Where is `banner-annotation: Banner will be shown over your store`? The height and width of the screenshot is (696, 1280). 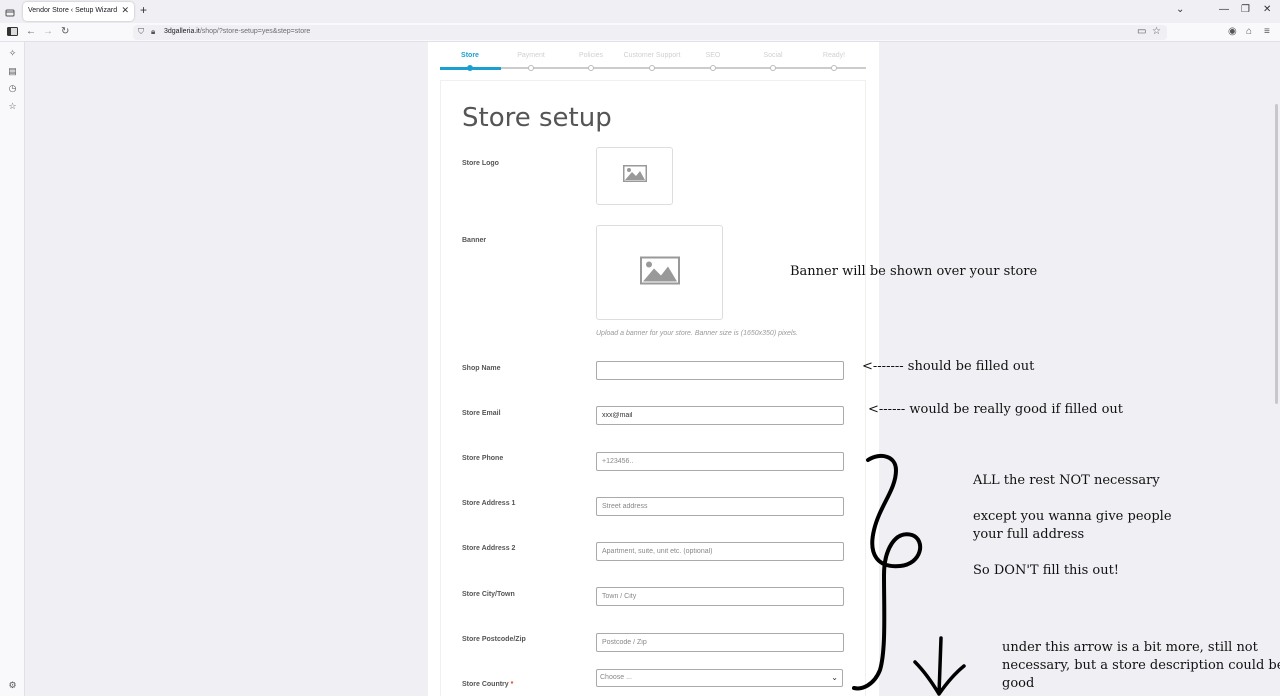
banner-annotation: Banner will be shown over your store is located at coordinates (914, 271).